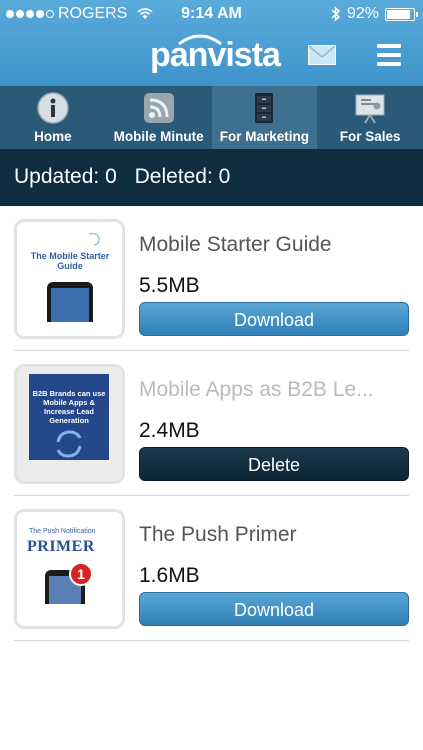 This screenshot has width=423, height=750. I want to click on tab-label: Mobile Minute, so click(158, 136).